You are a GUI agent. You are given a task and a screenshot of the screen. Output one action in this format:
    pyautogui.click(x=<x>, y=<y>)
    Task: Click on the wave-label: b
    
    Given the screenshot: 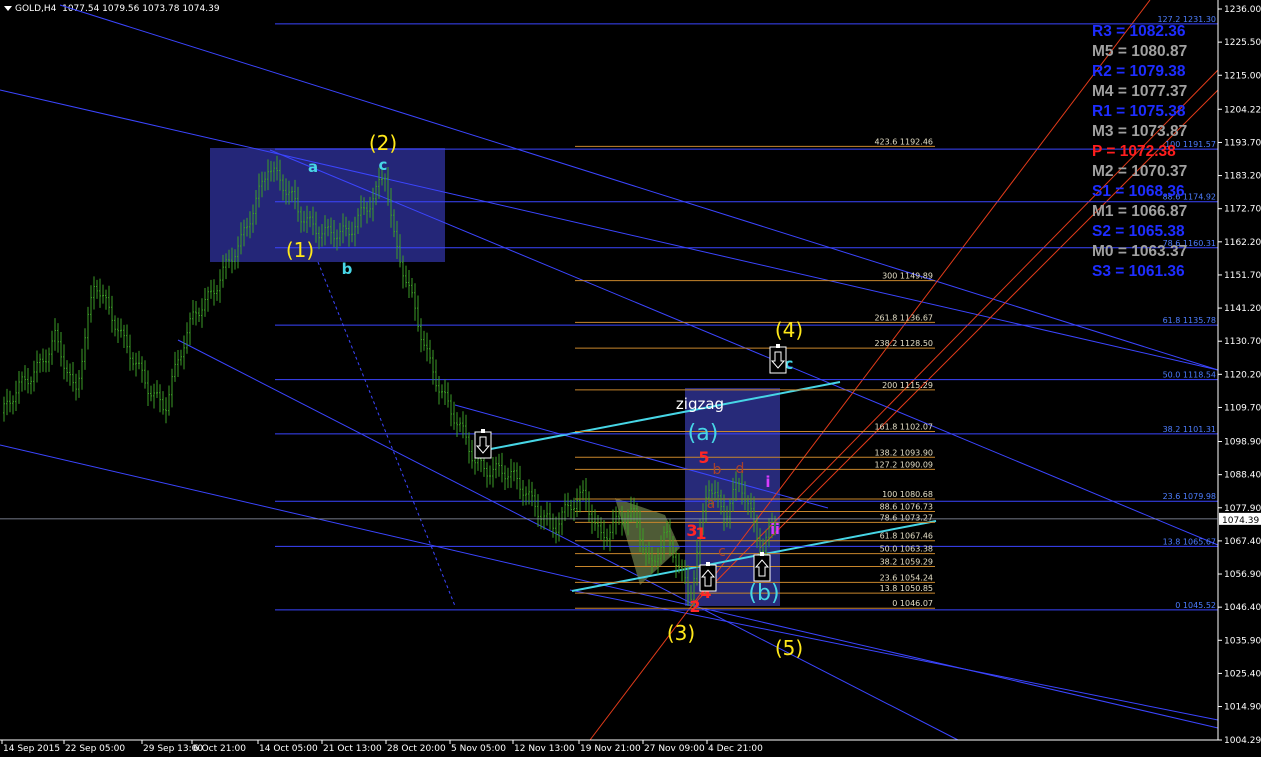 What is the action you would take?
    pyautogui.click(x=347, y=269)
    